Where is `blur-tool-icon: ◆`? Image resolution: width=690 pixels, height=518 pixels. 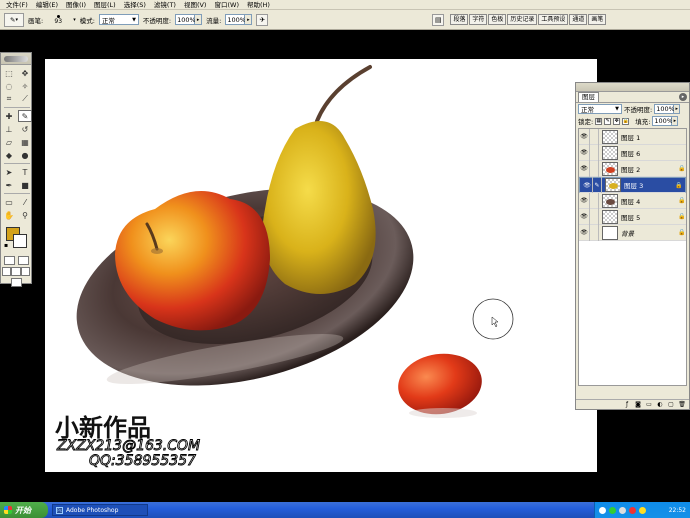 blur-tool-icon: ◆ is located at coordinates (9, 155).